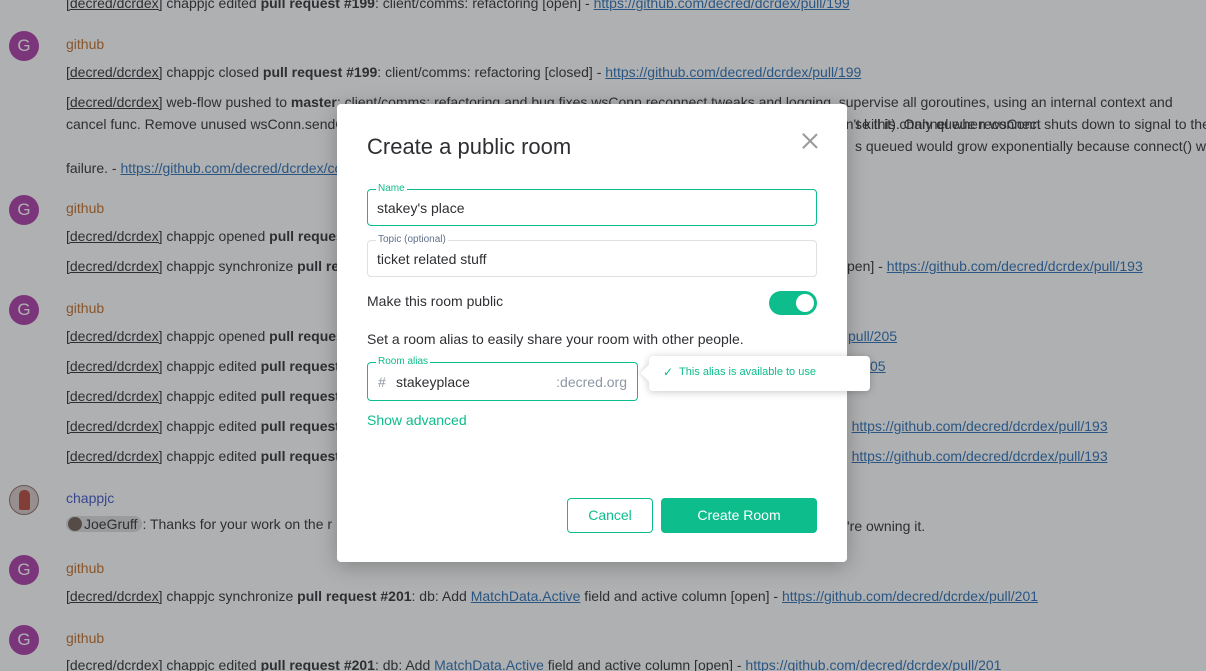 This screenshot has width=1206, height=671. Describe the element at coordinates (431, 259) in the screenshot. I see `room-topic-input: ticket related stuff` at that location.